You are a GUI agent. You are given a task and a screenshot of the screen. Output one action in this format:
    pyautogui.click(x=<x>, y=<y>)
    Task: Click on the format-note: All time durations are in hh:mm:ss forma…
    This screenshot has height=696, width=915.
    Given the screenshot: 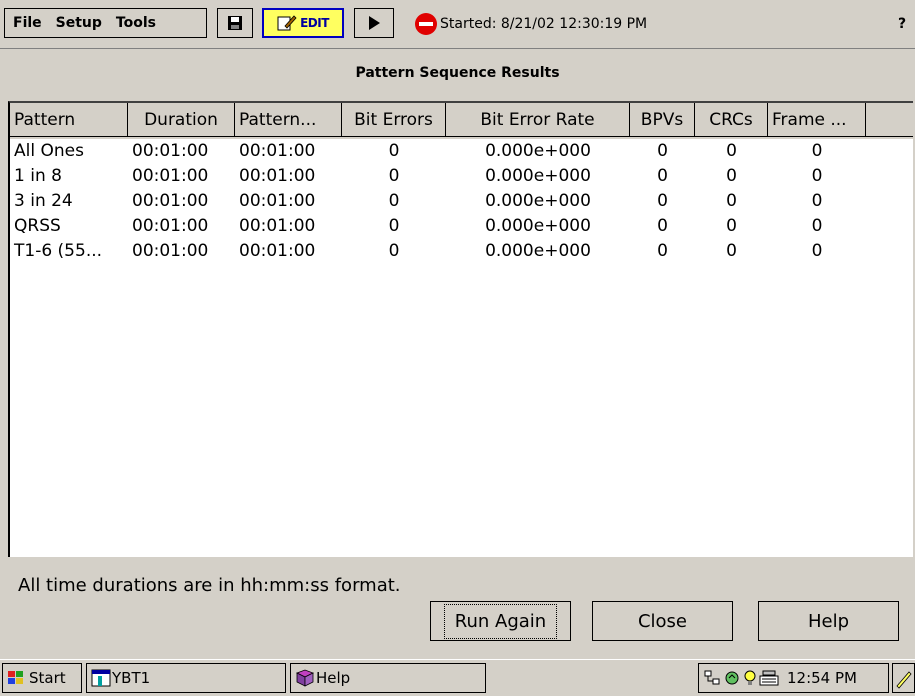 What is the action you would take?
    pyautogui.click(x=209, y=585)
    